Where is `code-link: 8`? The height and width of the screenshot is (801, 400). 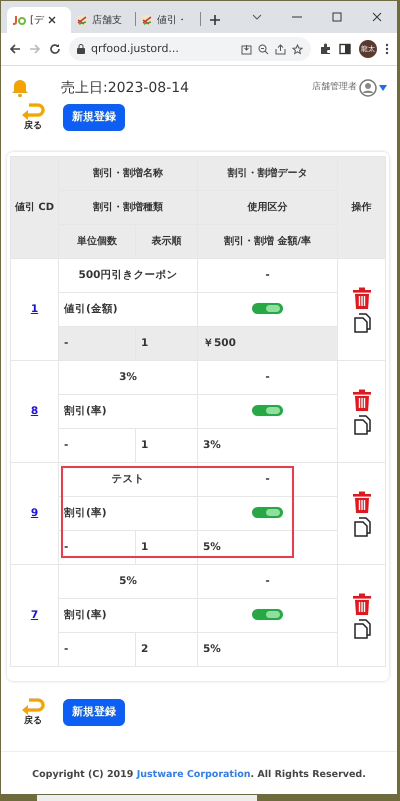
code-link: 8 is located at coordinates (34, 410).